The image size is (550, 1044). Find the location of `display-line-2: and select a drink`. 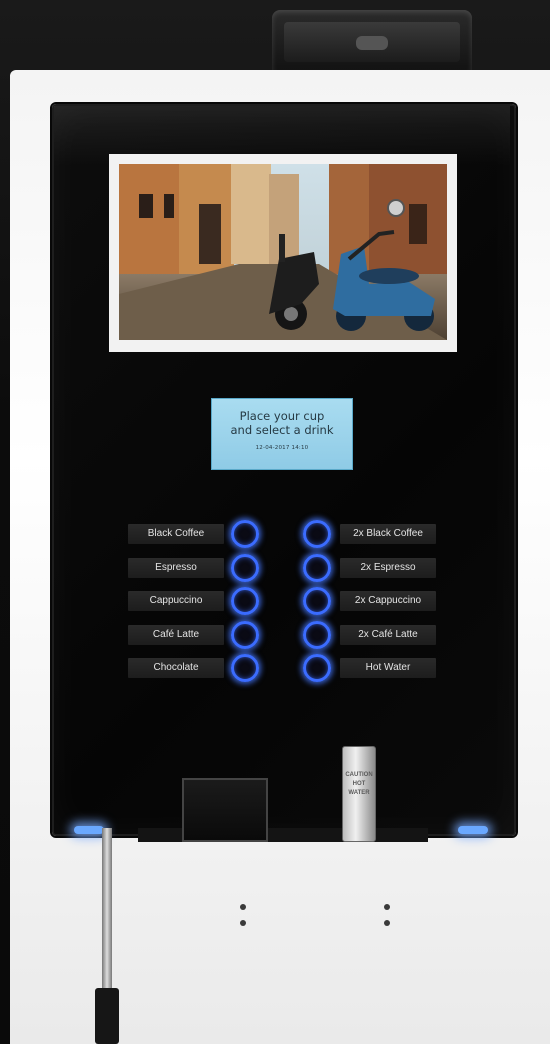

display-line-2: and select a drink is located at coordinates (282, 430).